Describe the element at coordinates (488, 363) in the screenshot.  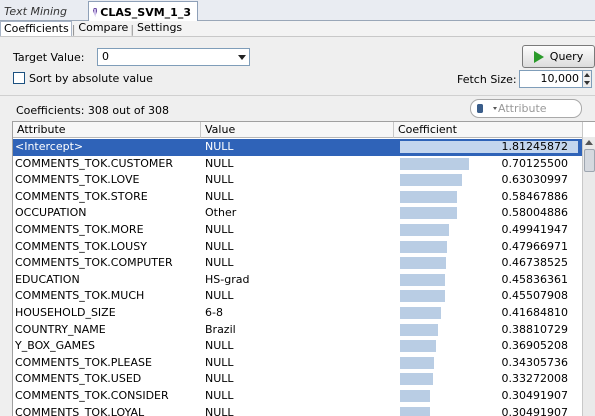
I see `coefficient-cell: 0.34305736` at that location.